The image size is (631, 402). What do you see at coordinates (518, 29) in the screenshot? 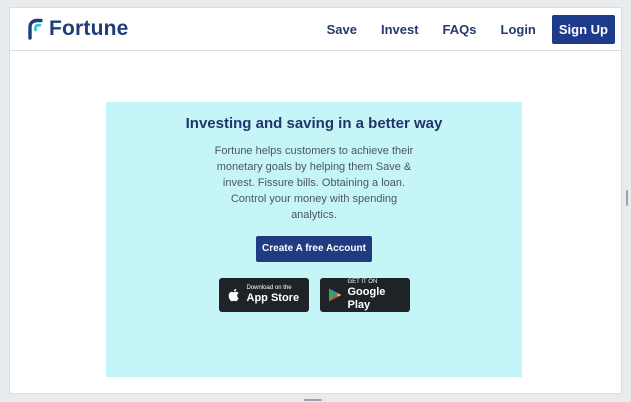
I see `nav-login-link: Login` at bounding box center [518, 29].